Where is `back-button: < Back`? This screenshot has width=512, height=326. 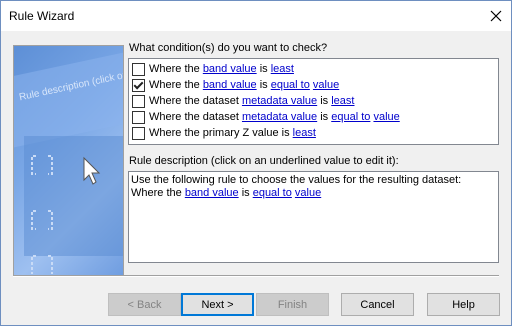
back-button: < Back is located at coordinates (144, 304).